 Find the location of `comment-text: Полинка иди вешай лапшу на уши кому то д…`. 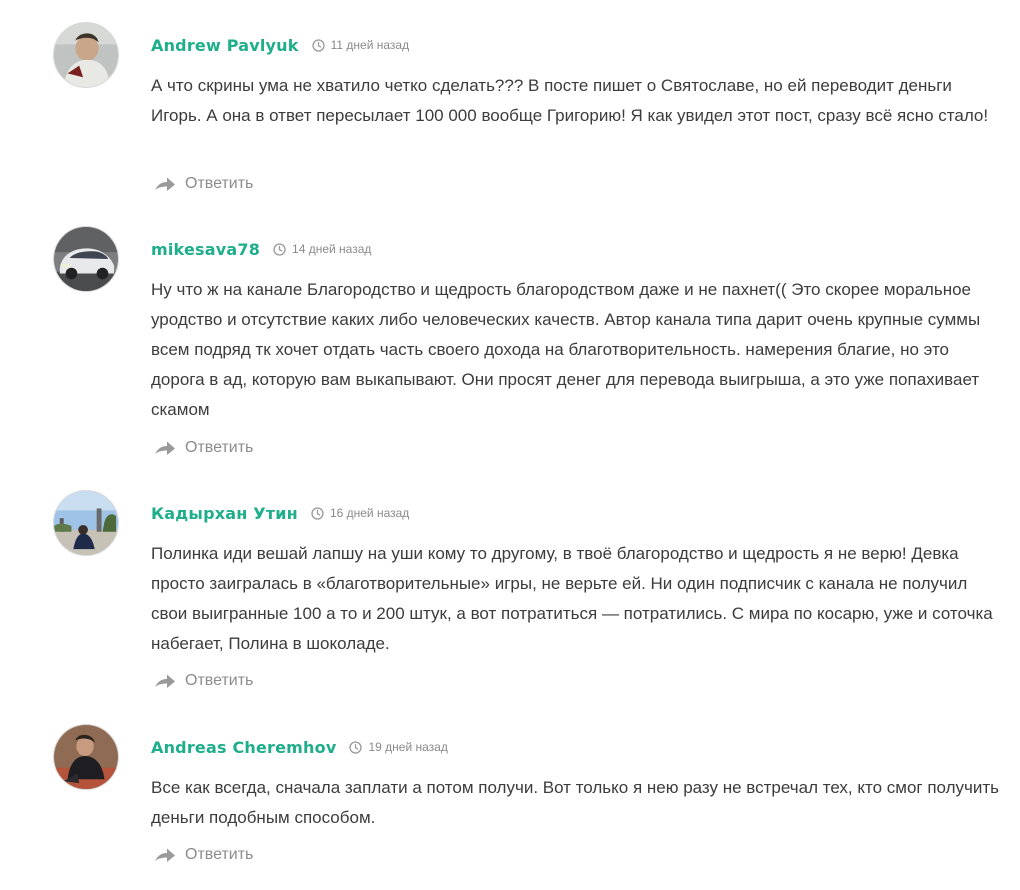

comment-text: Полинка иди вешай лапшу на уши кому то д… is located at coordinates (572, 598).